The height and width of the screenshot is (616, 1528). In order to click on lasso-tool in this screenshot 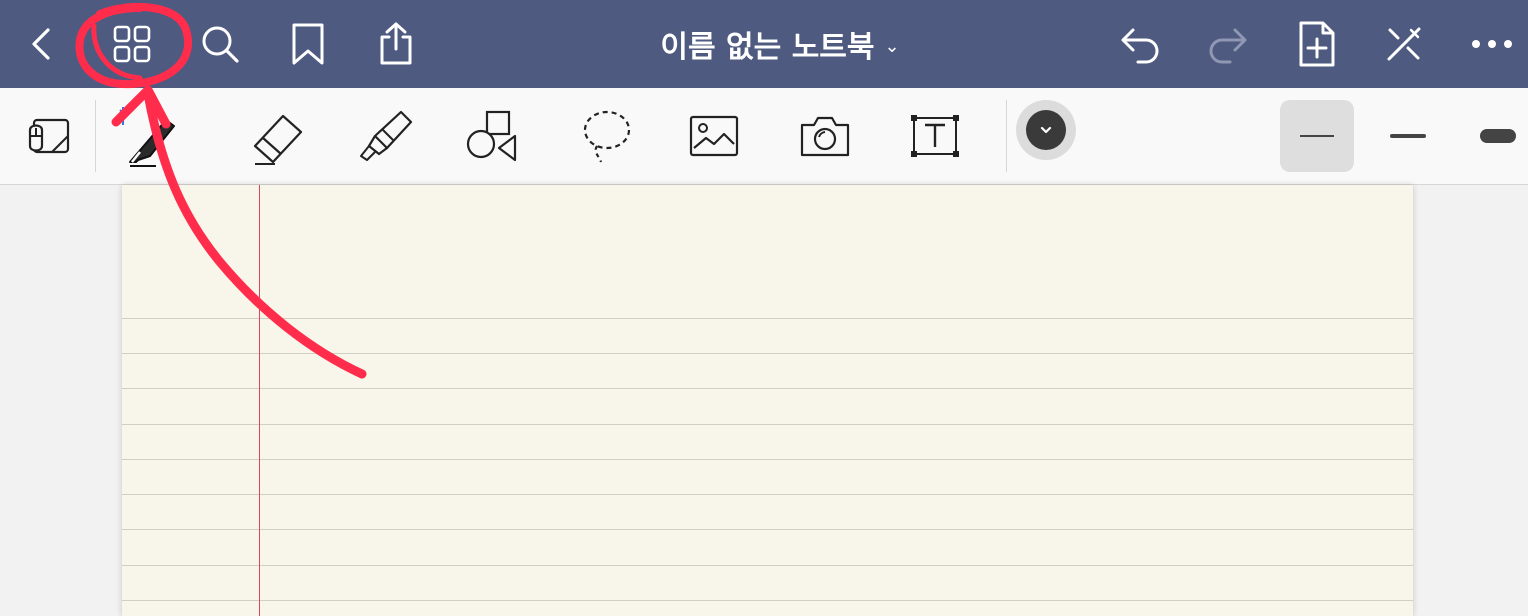, I will do `click(605, 136)`.